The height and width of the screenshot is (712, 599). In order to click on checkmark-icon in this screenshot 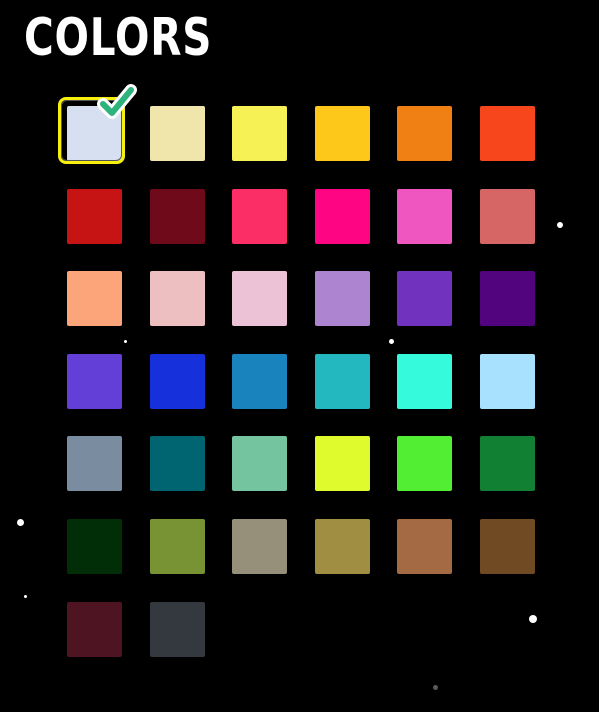, I will do `click(117, 101)`.